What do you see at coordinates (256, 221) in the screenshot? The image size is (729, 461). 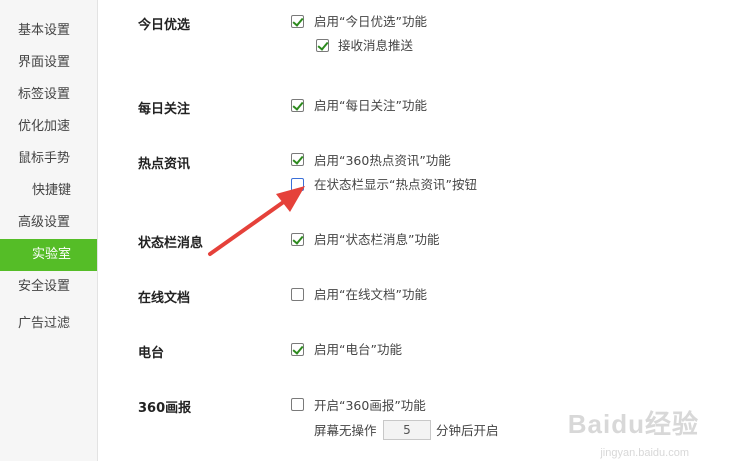 I see `annotation-arrow-icon` at bounding box center [256, 221].